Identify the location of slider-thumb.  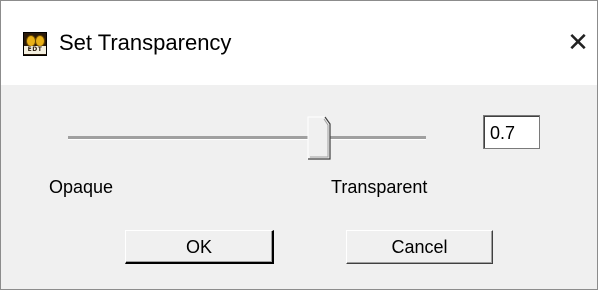
(319, 138).